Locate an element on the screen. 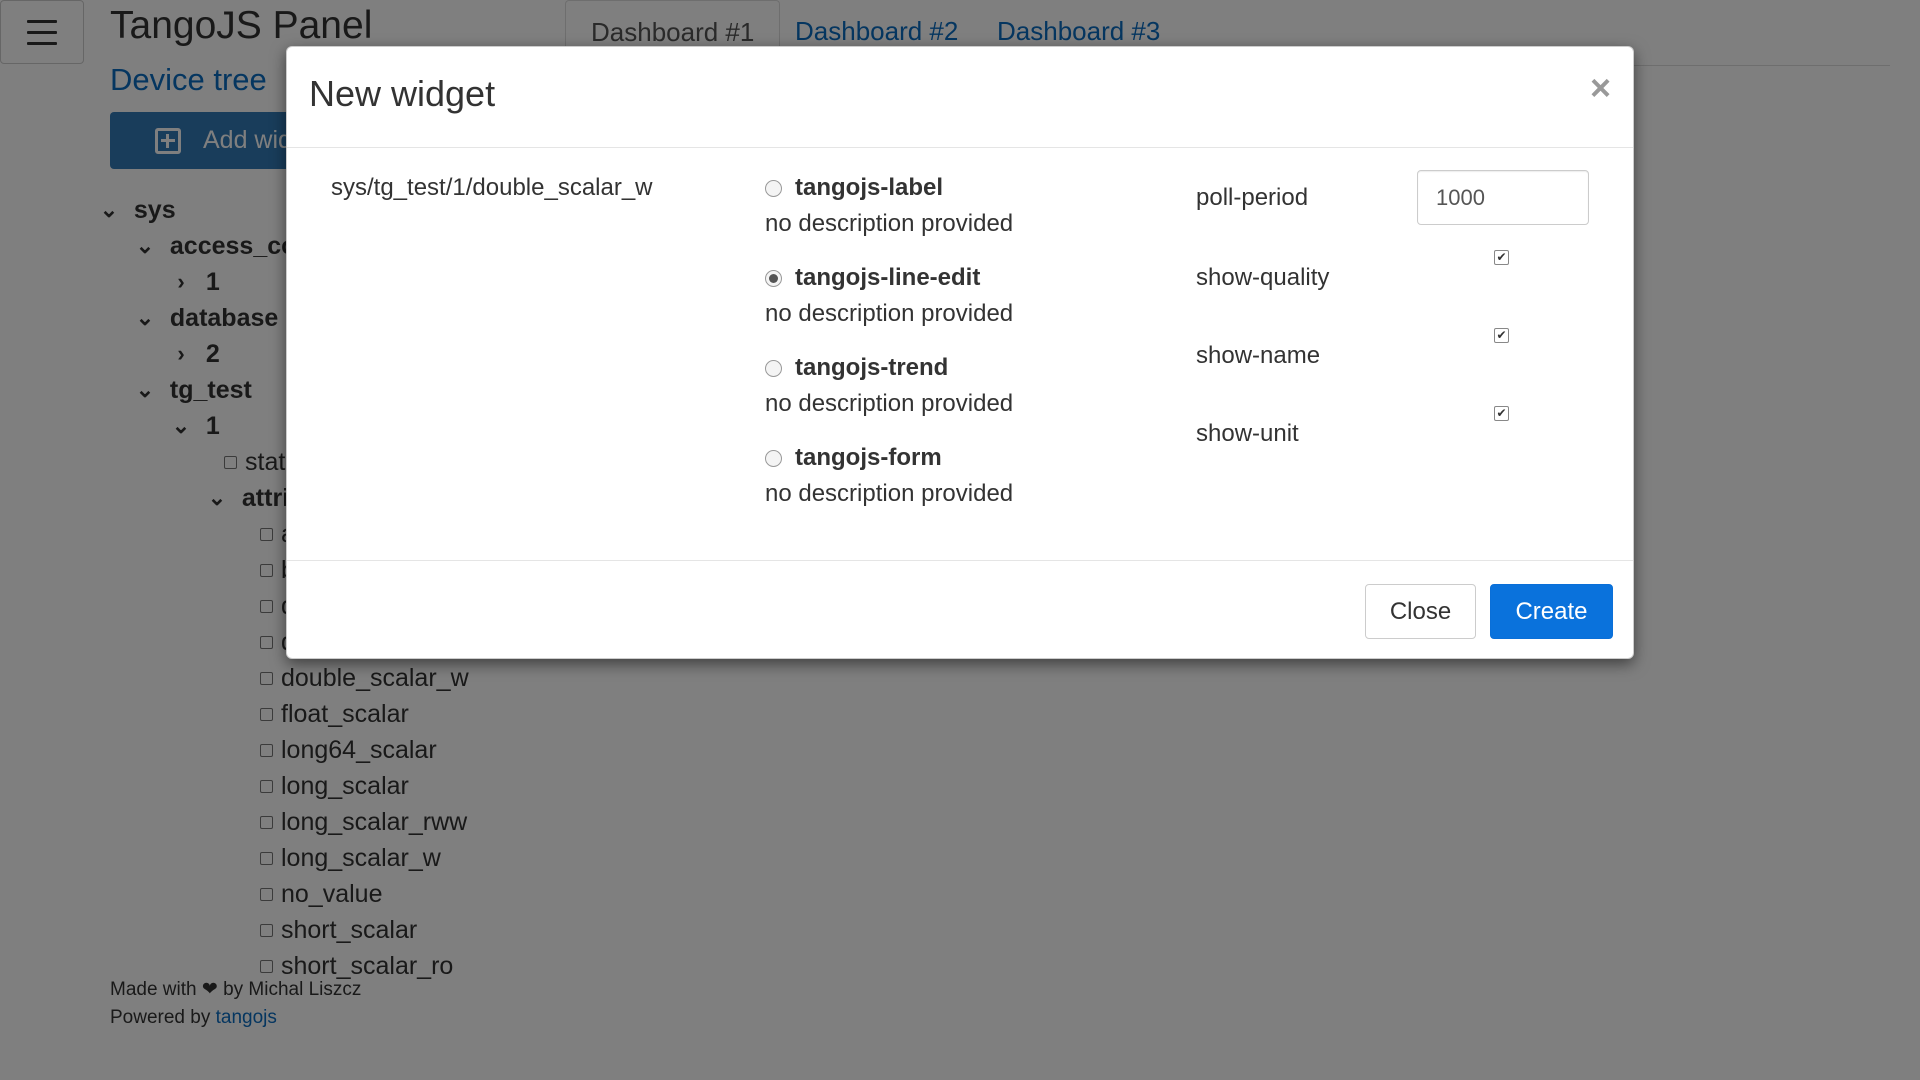 This screenshot has height=1080, width=1920. show-unit-checkbox: ✔ is located at coordinates (1501, 413).